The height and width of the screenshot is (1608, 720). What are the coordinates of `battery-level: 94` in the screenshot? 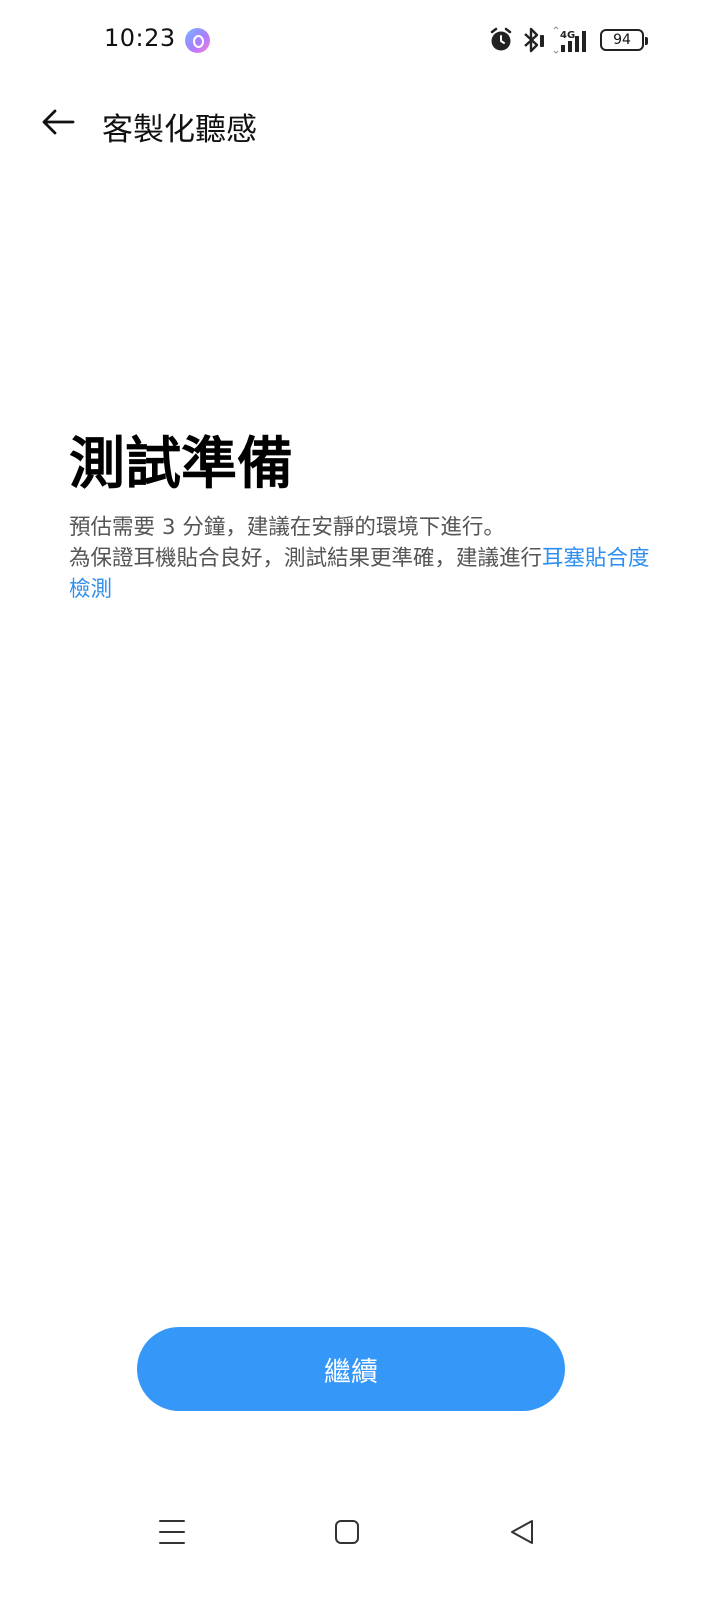 It's located at (622, 40).